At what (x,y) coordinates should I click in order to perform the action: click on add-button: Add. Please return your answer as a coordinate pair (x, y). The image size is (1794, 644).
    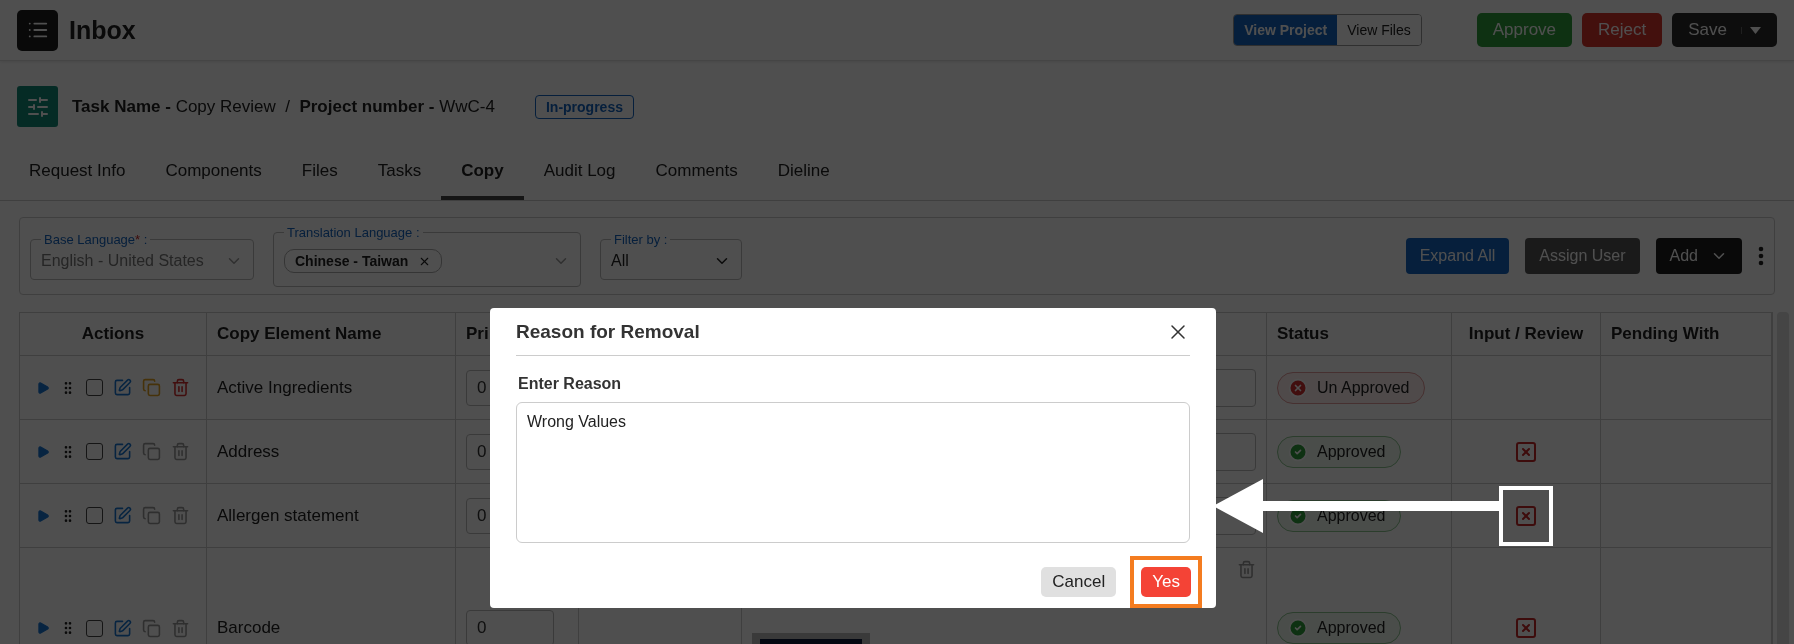
    Looking at the image, I should click on (1698, 256).